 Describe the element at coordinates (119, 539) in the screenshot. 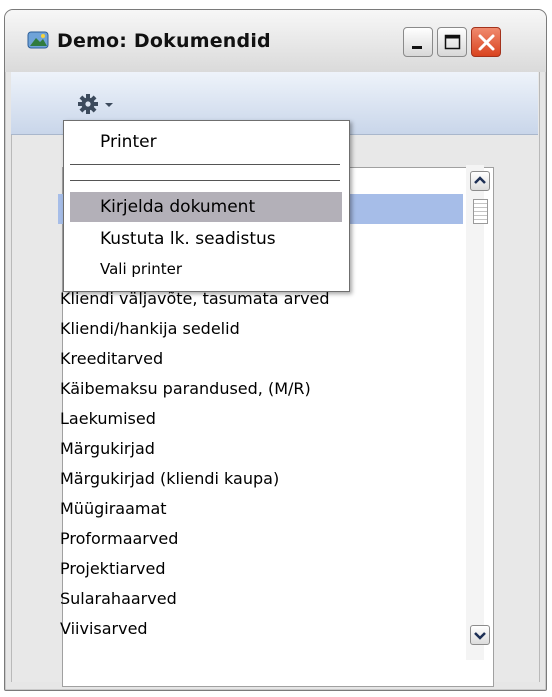

I see `list-item: Proformaarved` at that location.